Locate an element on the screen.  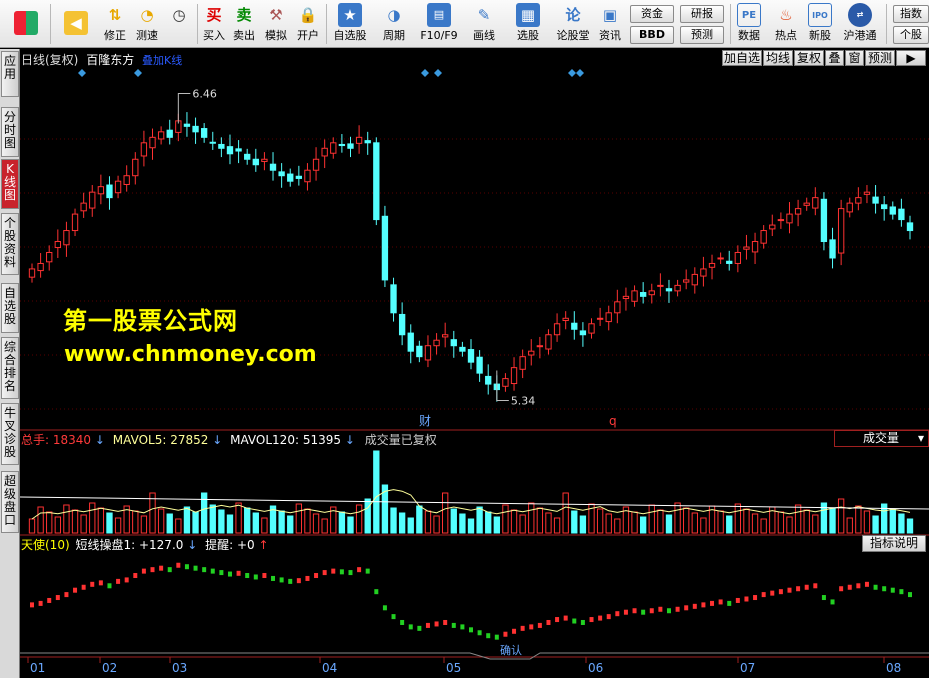
stock-picker-button: ▦ 选股 is located at coordinates (528, 24).